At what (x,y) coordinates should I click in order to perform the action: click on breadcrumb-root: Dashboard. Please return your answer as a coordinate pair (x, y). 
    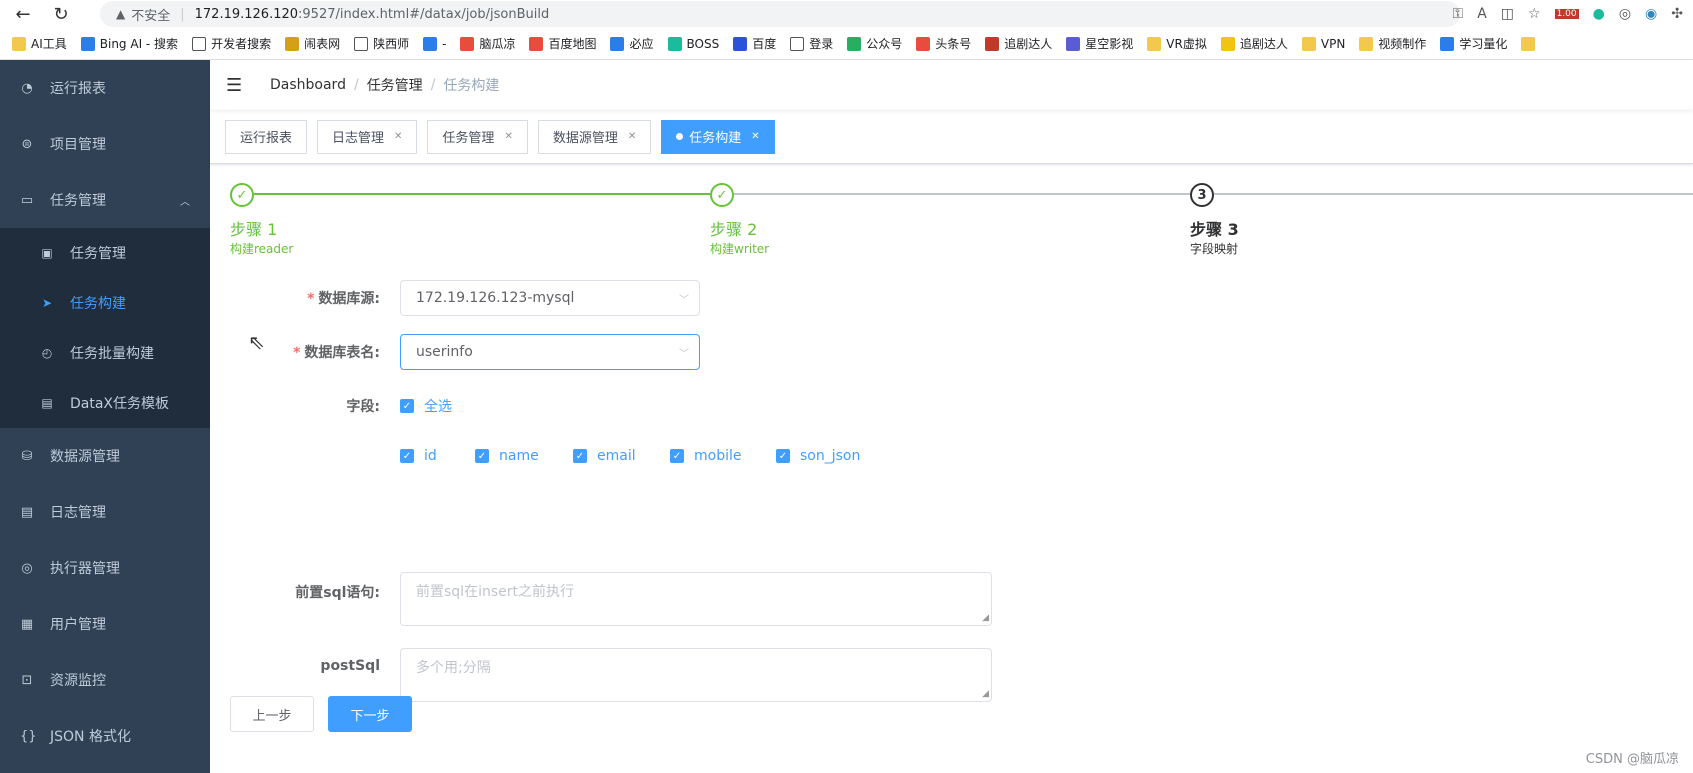
    Looking at the image, I should click on (308, 85).